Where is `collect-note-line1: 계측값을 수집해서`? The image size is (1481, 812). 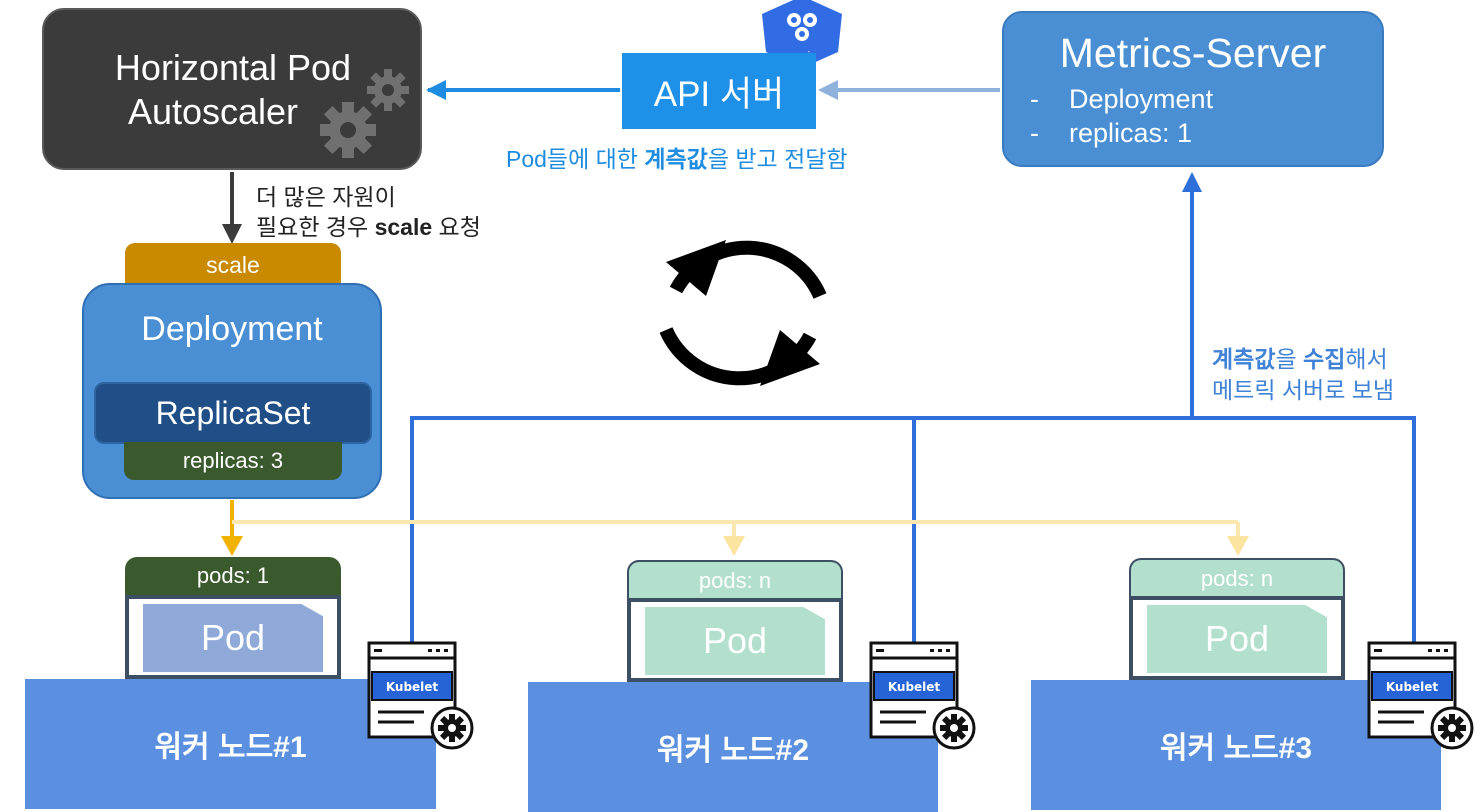 collect-note-line1: 계측값을 수집해서 is located at coordinates (1303, 359).